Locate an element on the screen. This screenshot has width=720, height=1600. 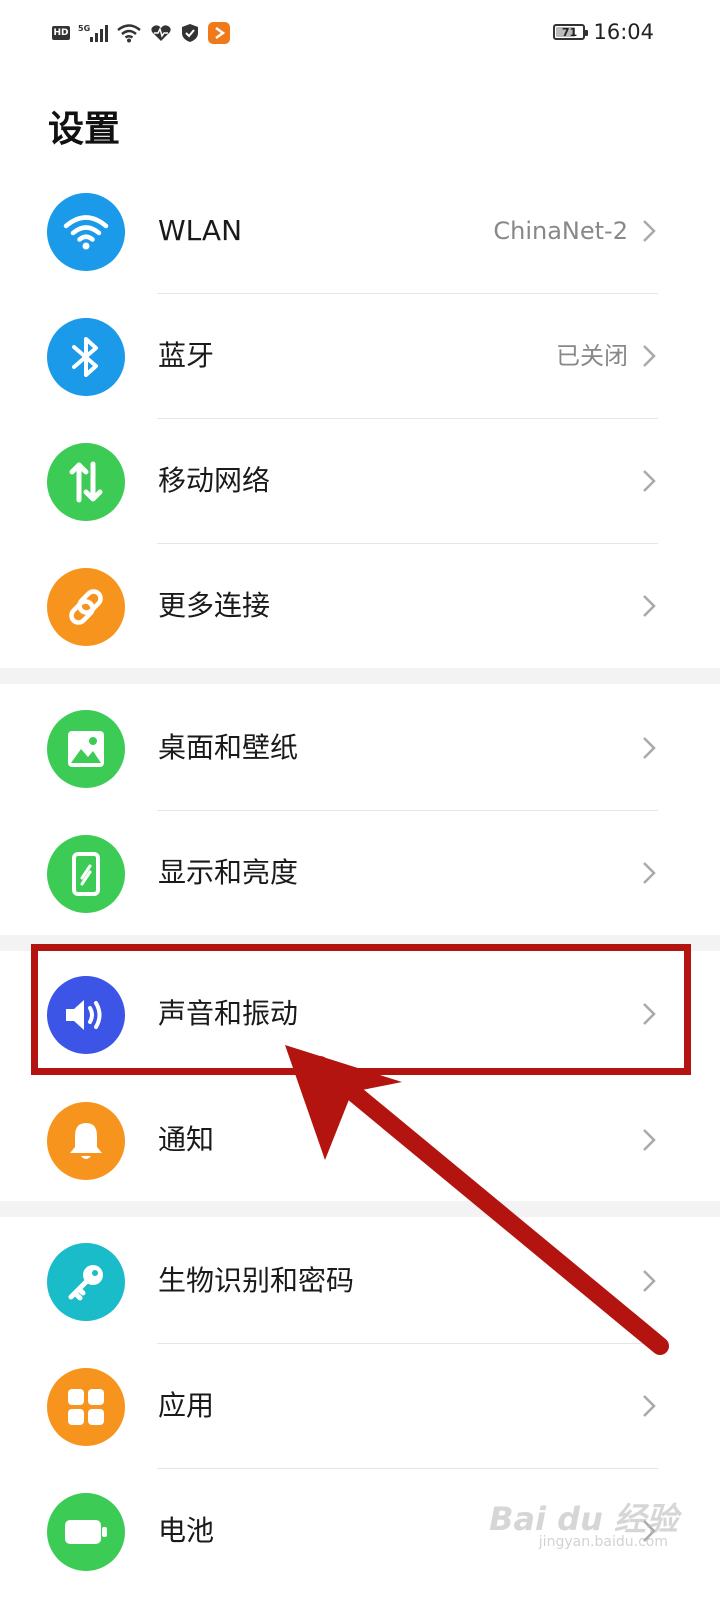
mobile-network-icon is located at coordinates (86, 482).